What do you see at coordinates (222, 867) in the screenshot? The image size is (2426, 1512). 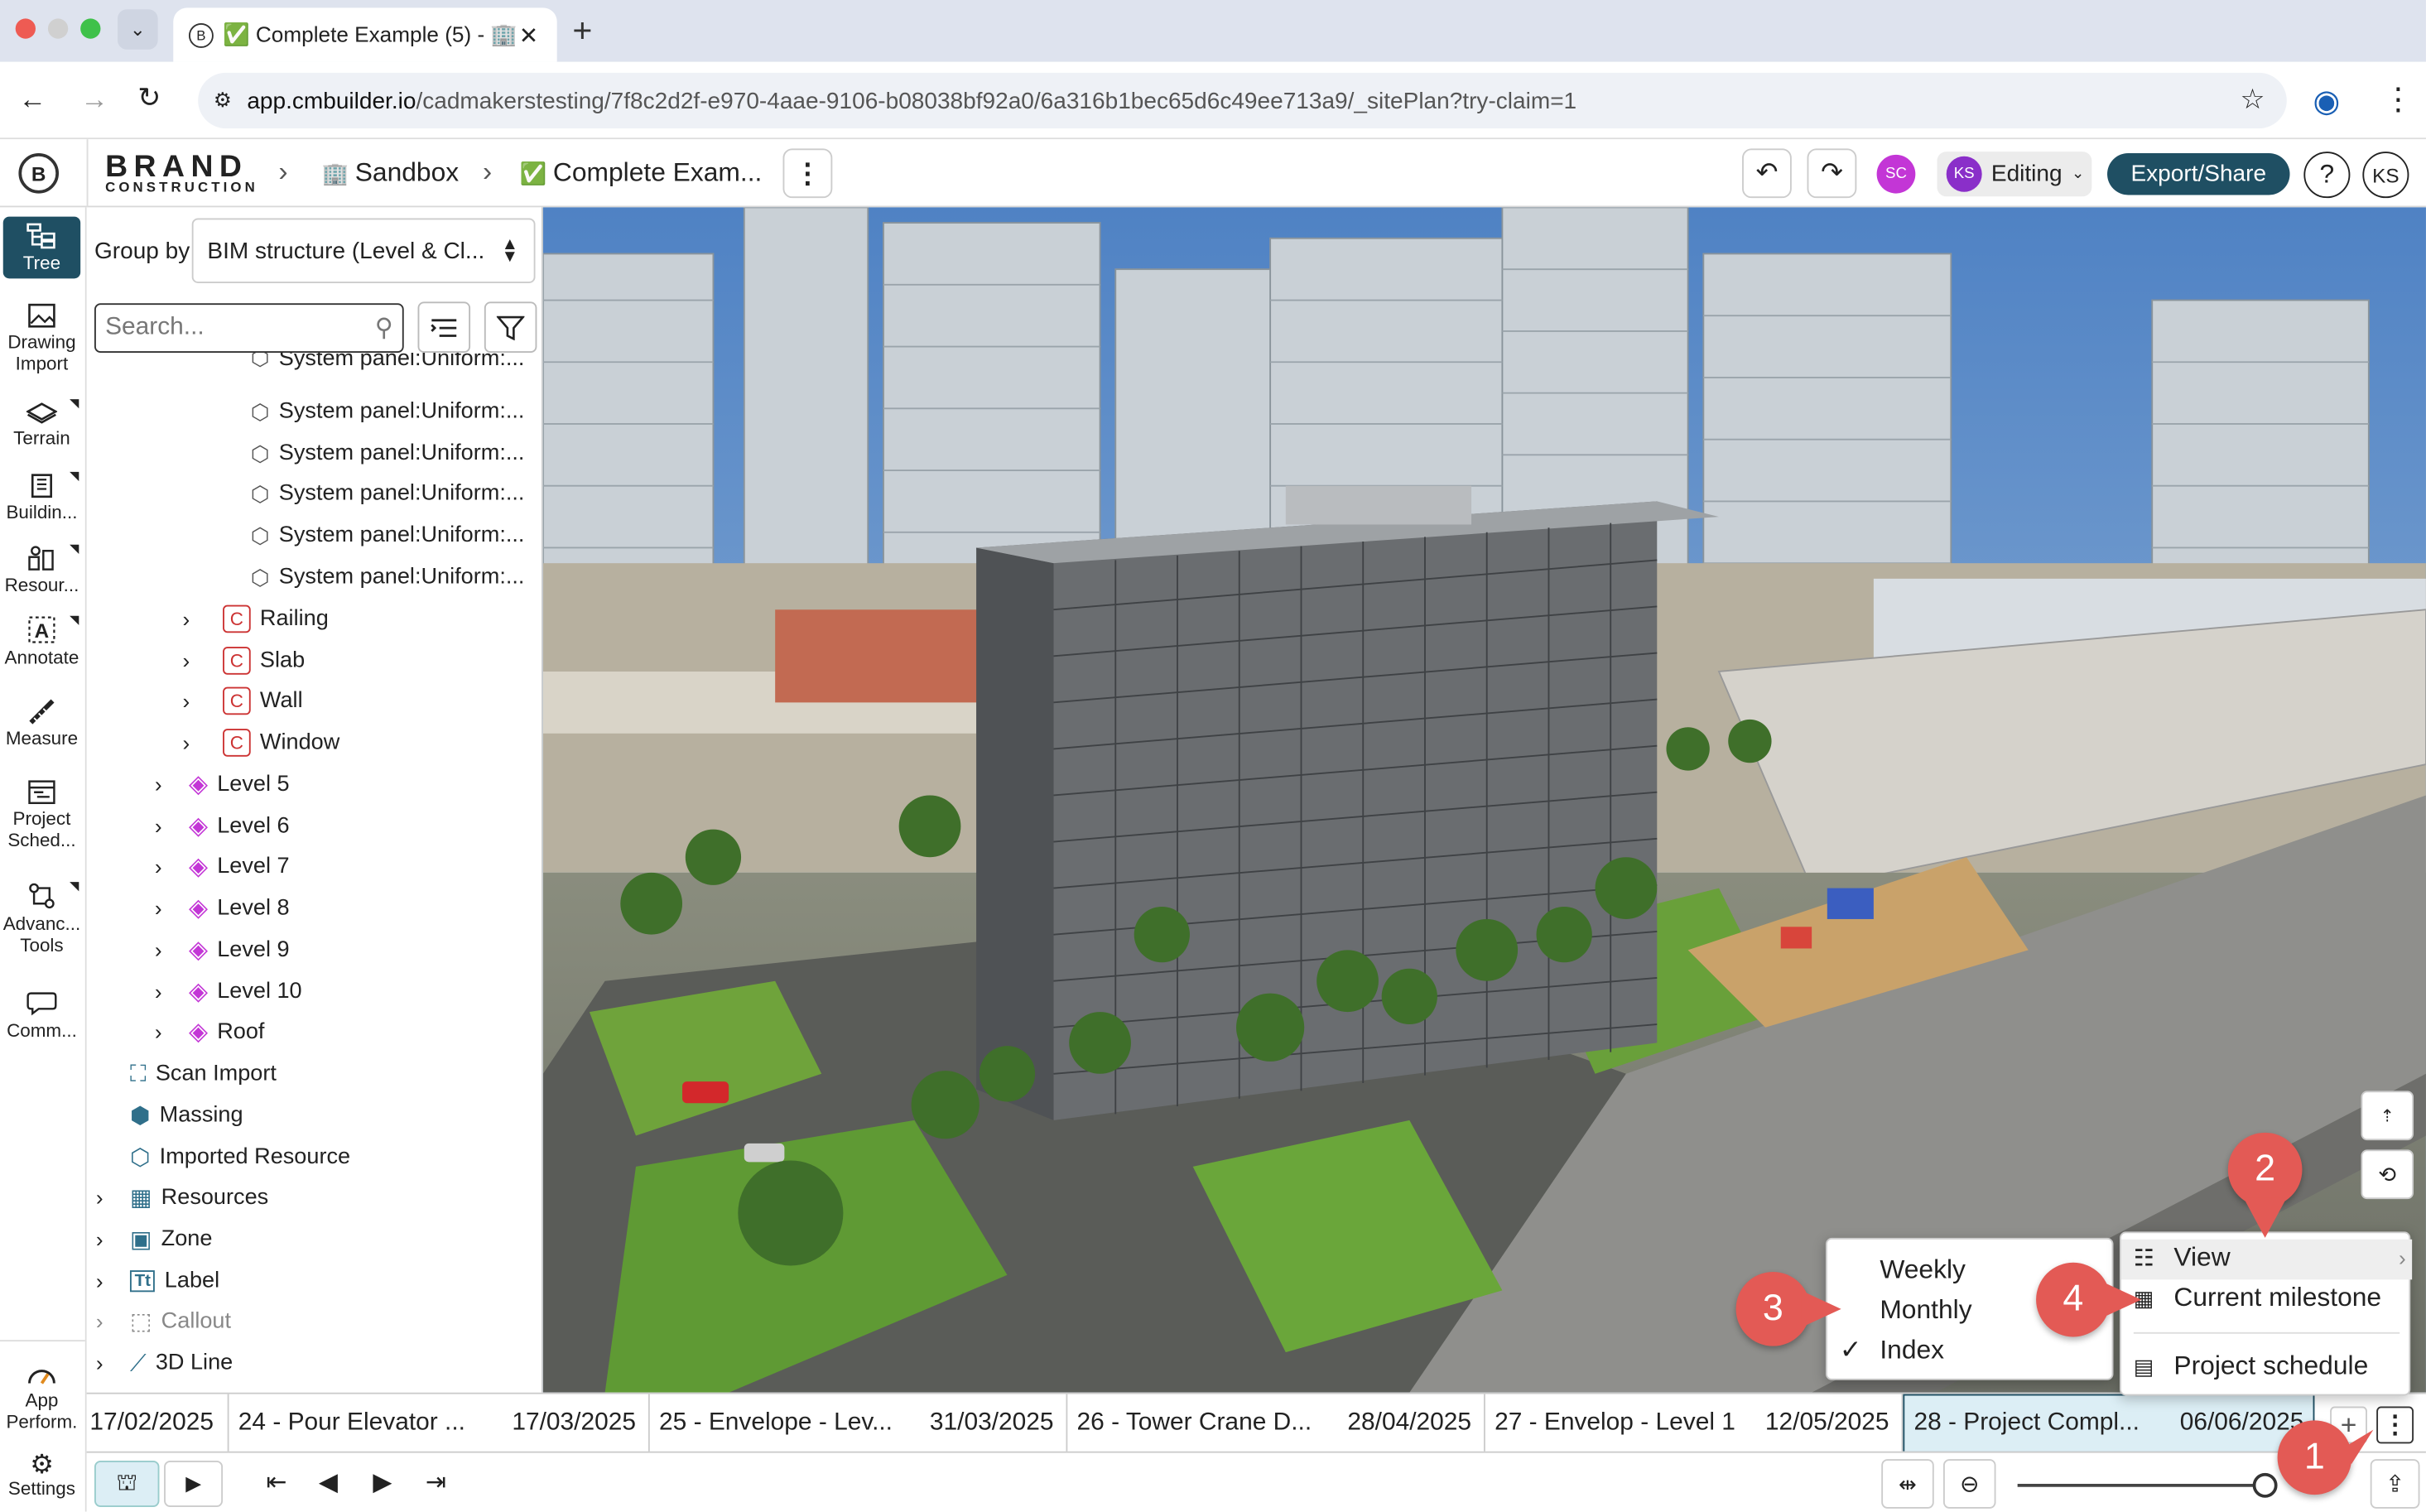 I see `tree-row-level: › ◈ Level 7` at bounding box center [222, 867].